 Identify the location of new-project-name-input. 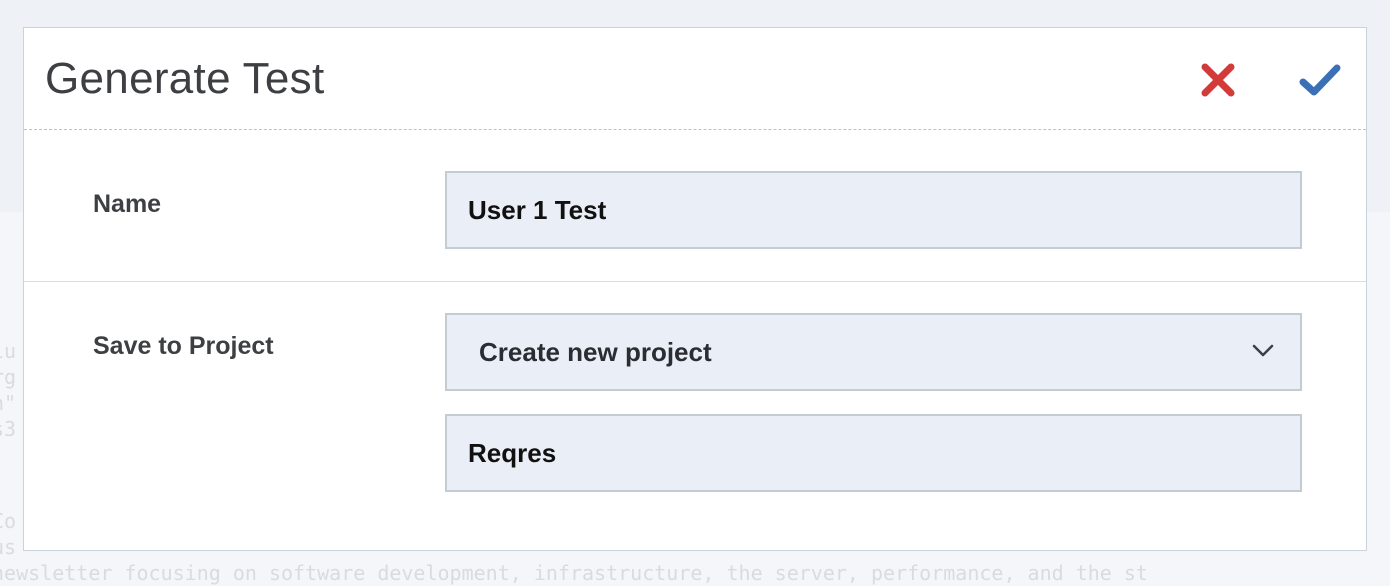
(873, 453).